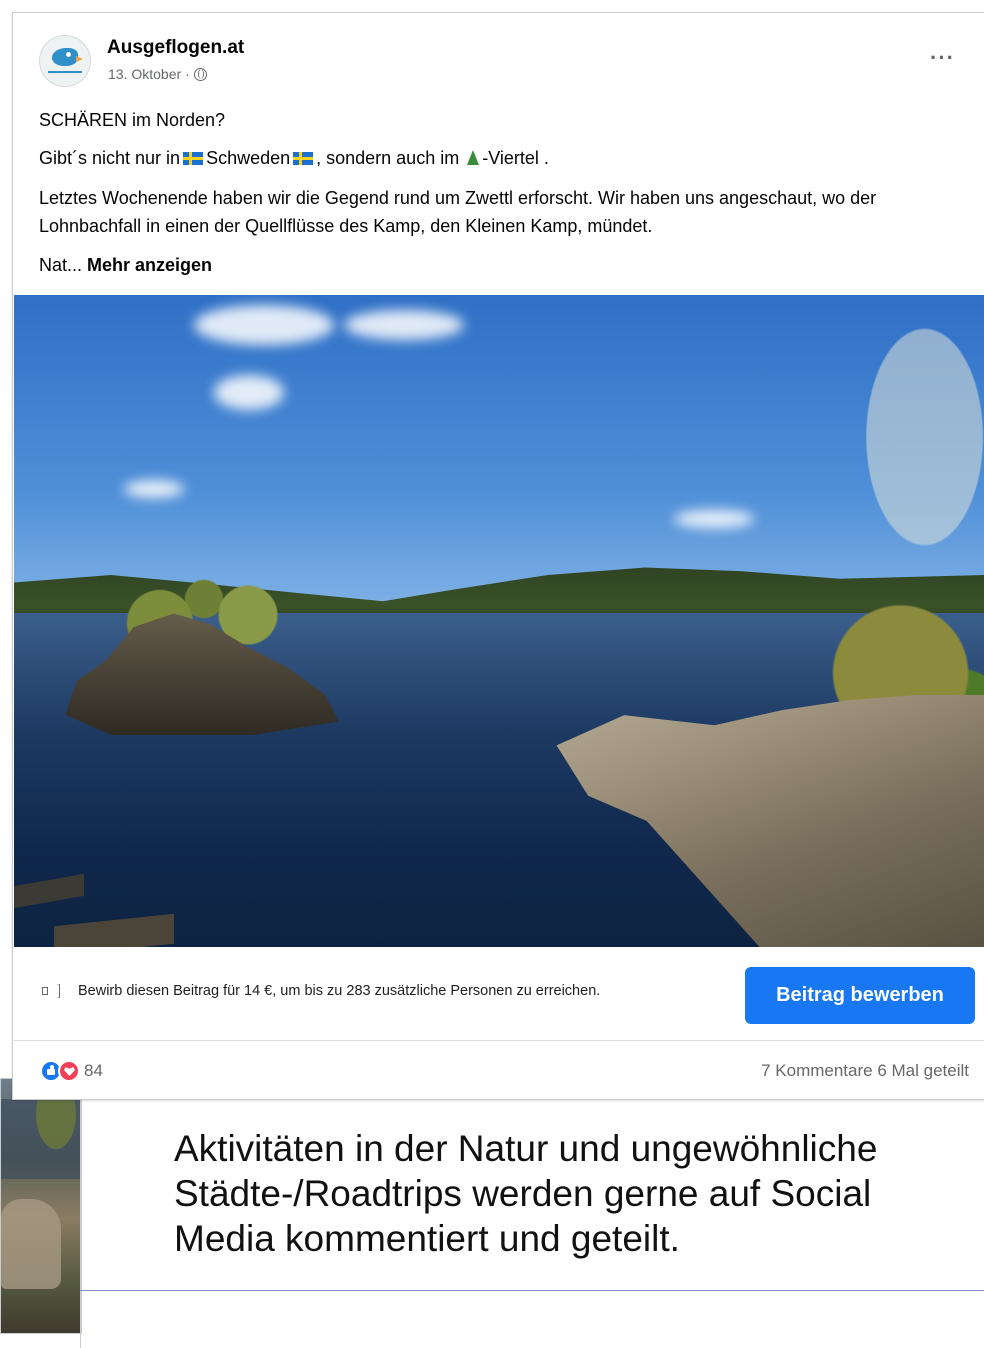 This screenshot has height=1348, width=984. Describe the element at coordinates (175, 48) in the screenshot. I see `page-name-link: Ausgeflogen.at` at that location.